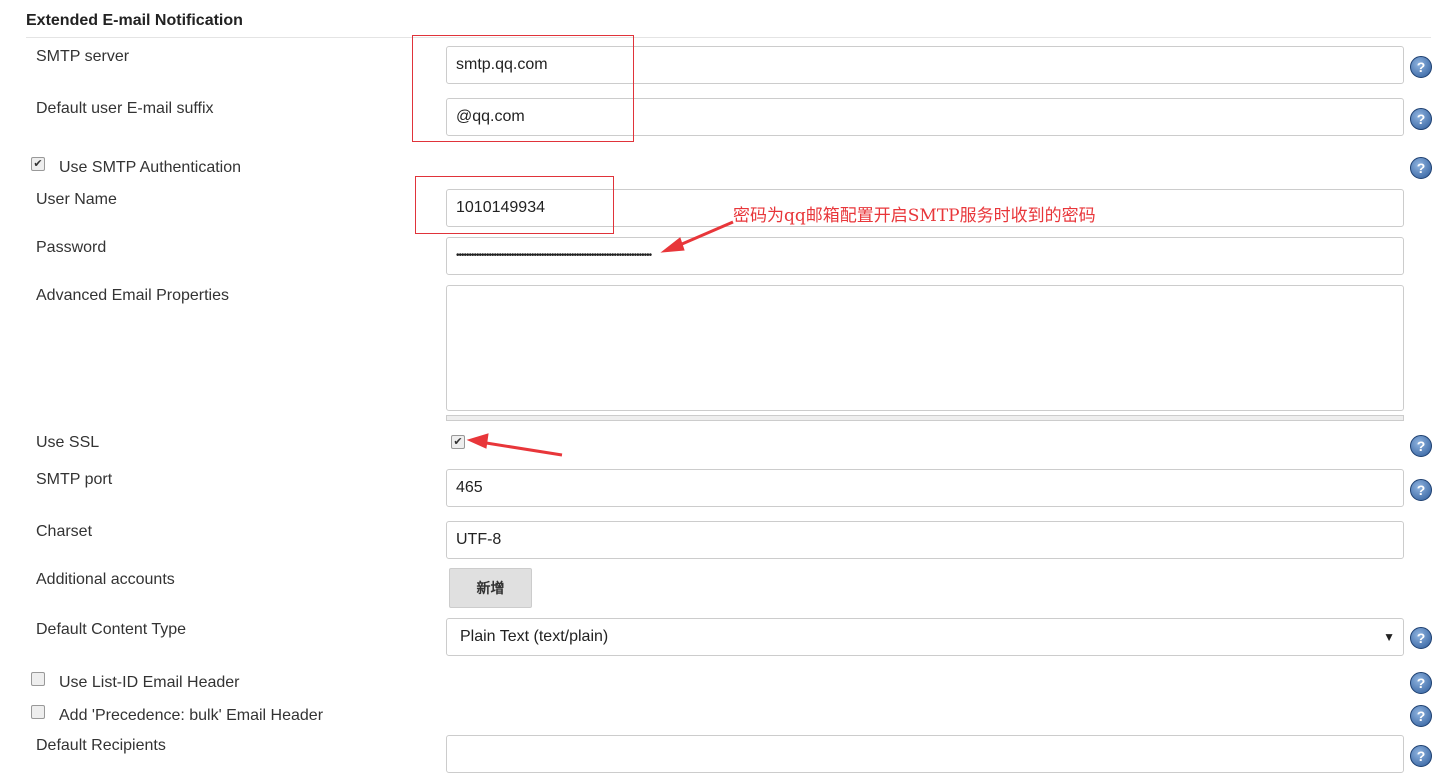  I want to click on add-account-button: 新增, so click(490, 588).